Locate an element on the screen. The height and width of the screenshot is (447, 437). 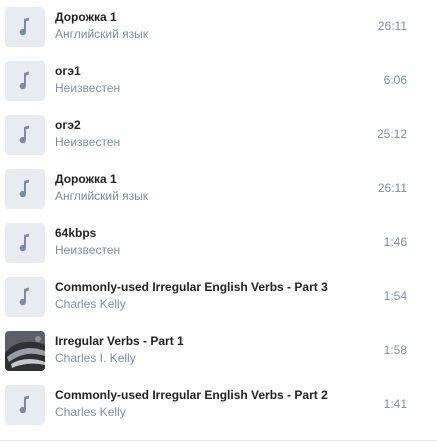
track-duration: 6:06 is located at coordinates (395, 80).